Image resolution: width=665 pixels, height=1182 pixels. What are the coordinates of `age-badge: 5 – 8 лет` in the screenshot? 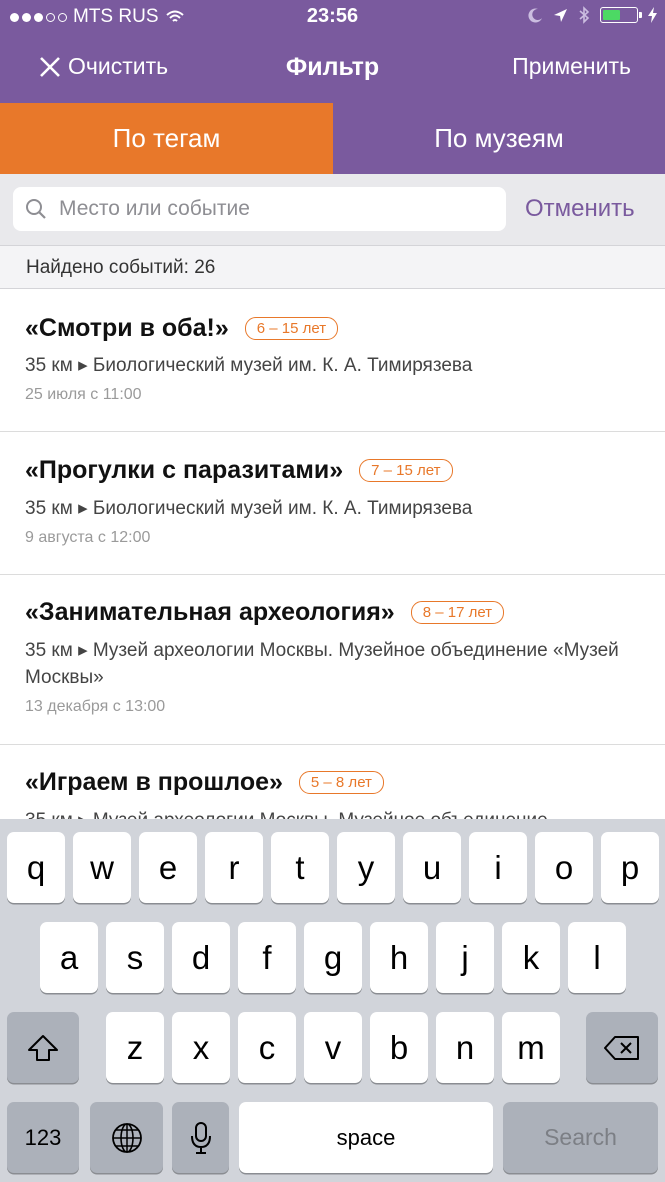 It's located at (341, 782).